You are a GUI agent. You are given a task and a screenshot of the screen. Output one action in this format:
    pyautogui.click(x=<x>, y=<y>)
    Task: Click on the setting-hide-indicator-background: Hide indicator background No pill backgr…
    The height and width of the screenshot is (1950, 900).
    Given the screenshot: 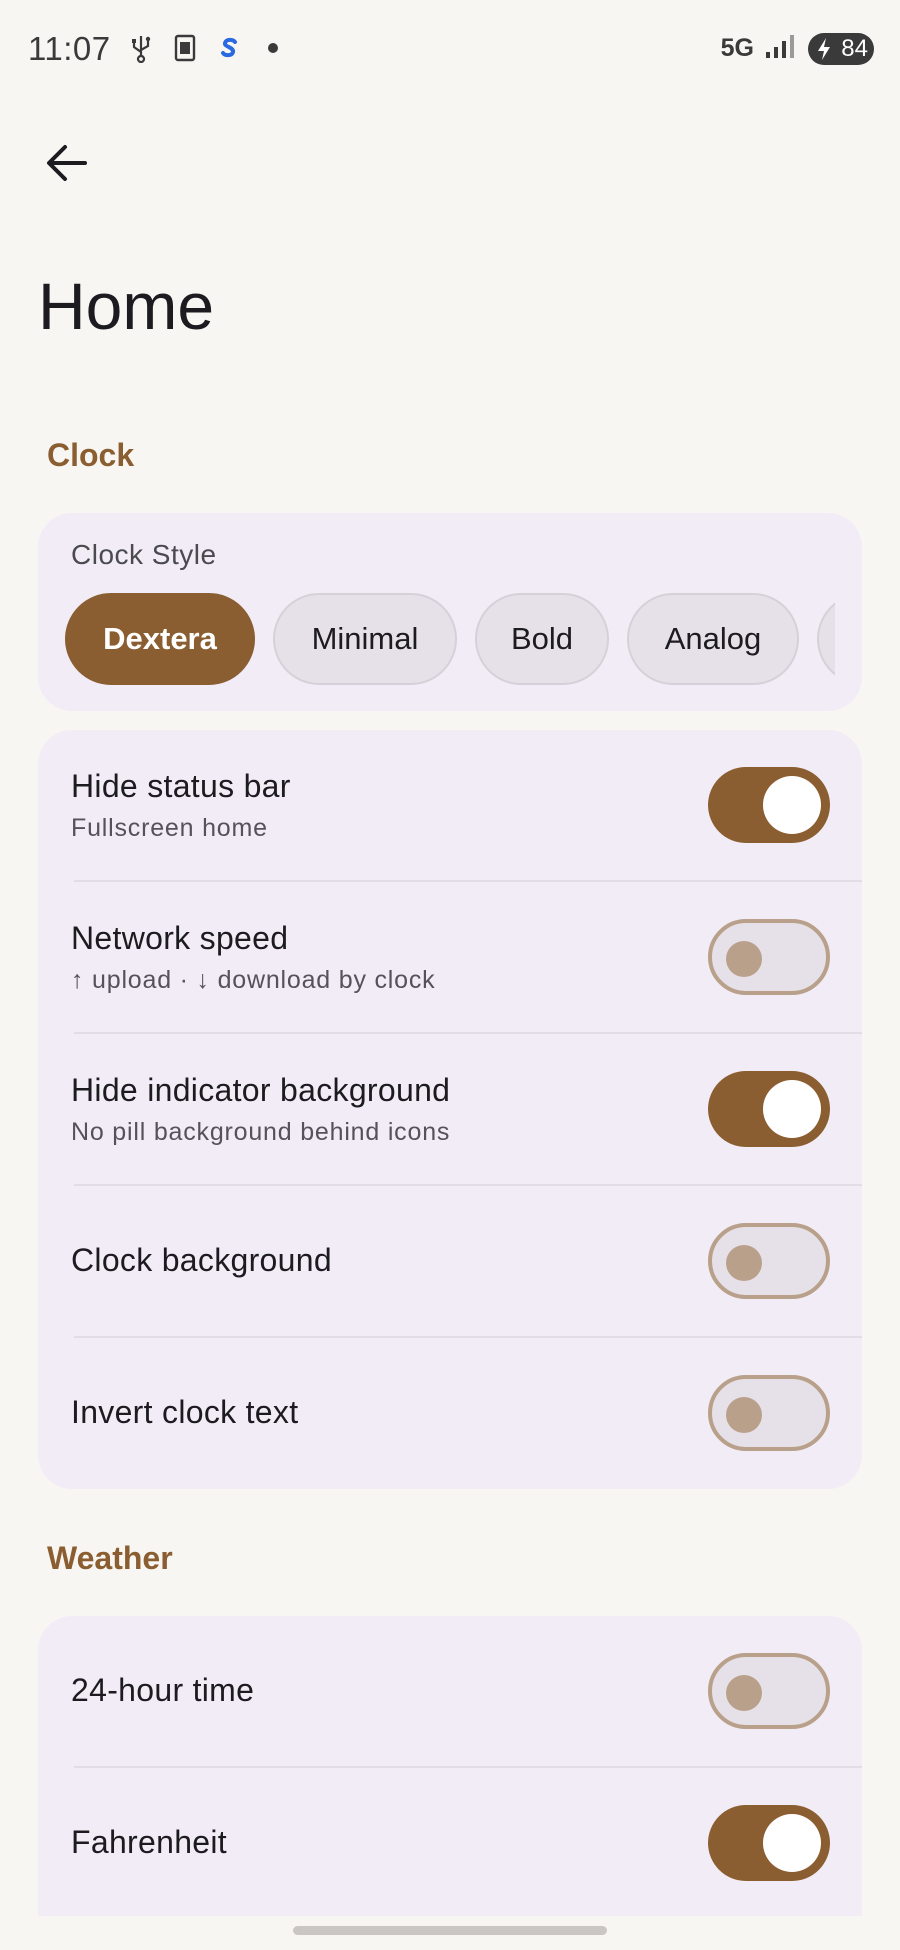 What is the action you would take?
    pyautogui.click(x=450, y=1110)
    